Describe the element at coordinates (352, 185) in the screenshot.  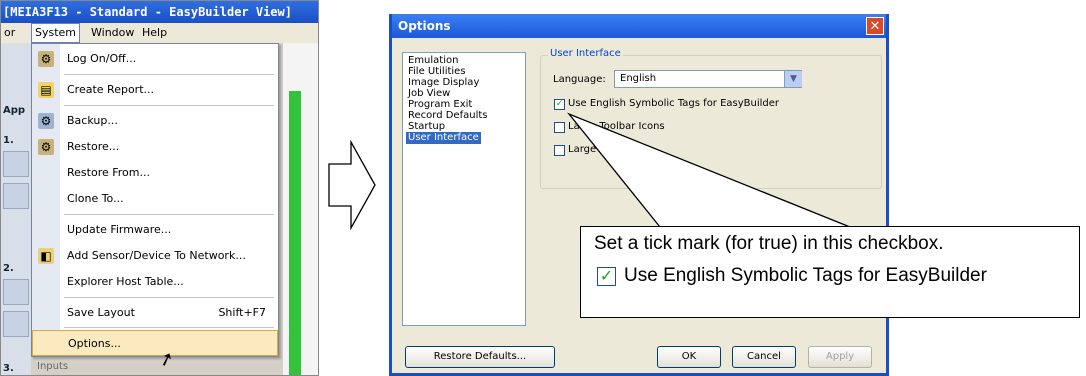
I see `right-arrow-icon` at that location.